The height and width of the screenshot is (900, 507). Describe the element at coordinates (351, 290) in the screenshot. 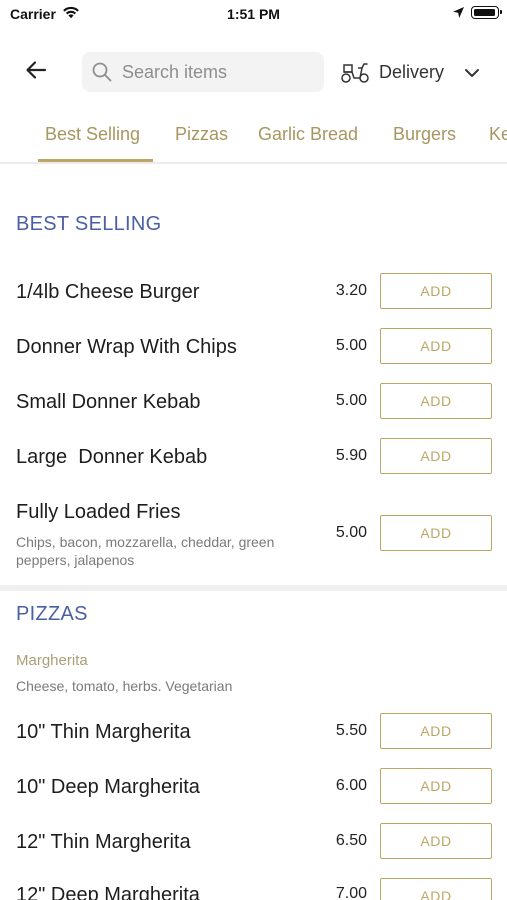

I see `item-price: 3.20` at that location.